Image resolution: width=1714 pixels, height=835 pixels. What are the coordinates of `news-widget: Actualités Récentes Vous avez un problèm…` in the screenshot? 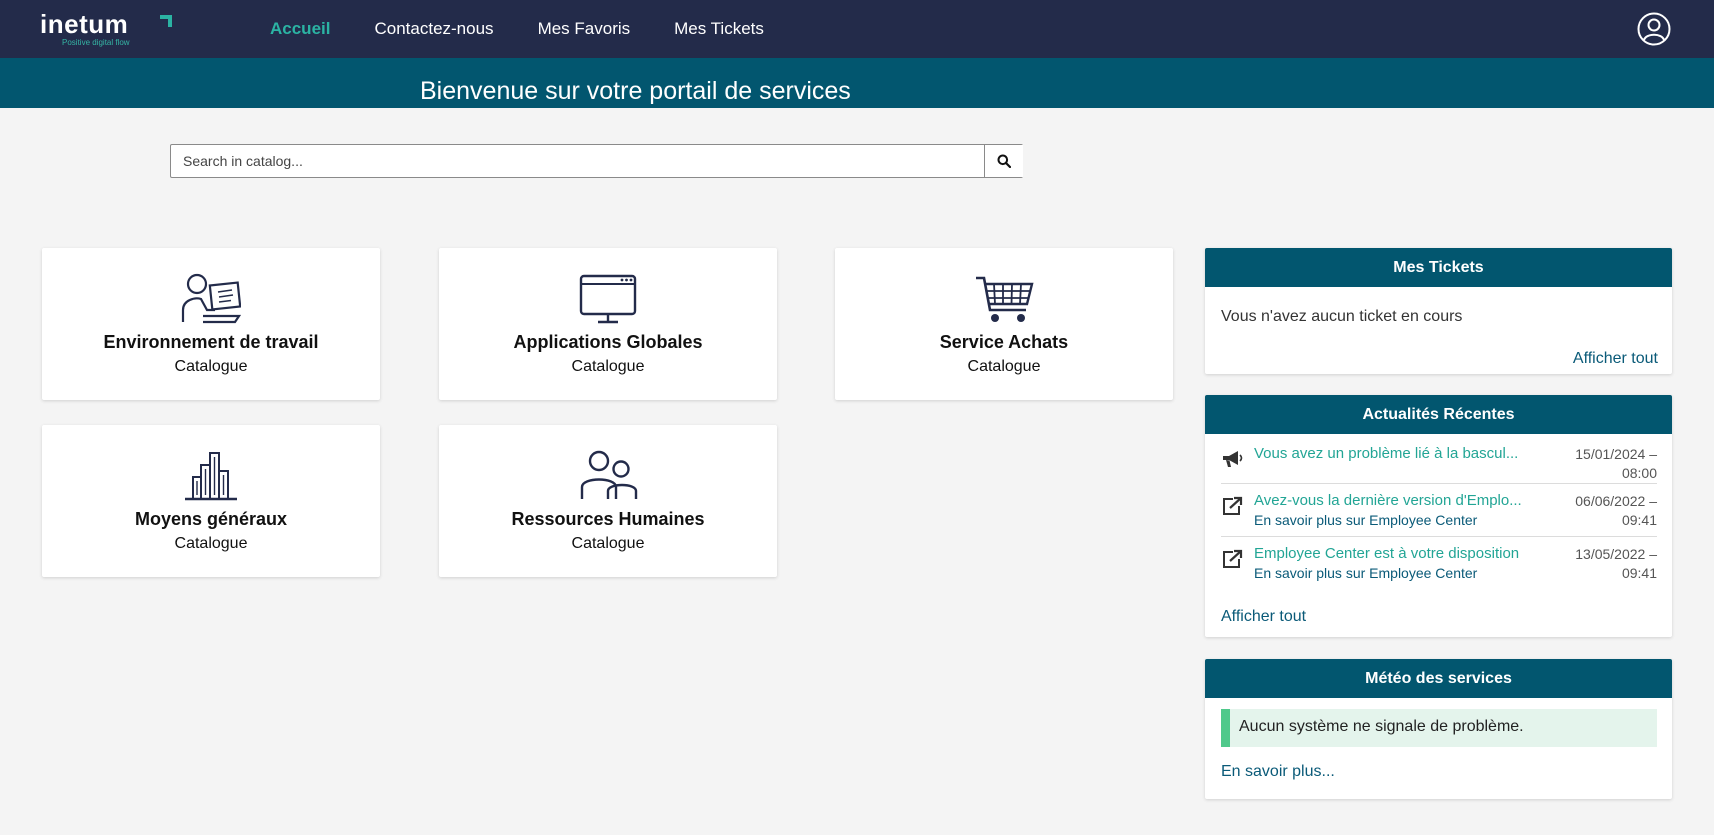 It's located at (1438, 516).